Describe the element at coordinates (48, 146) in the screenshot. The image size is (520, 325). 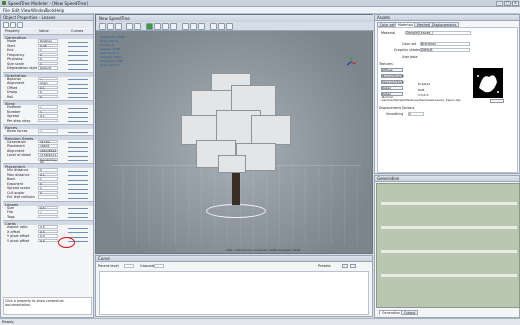
I see `property-value: 18633` at that location.